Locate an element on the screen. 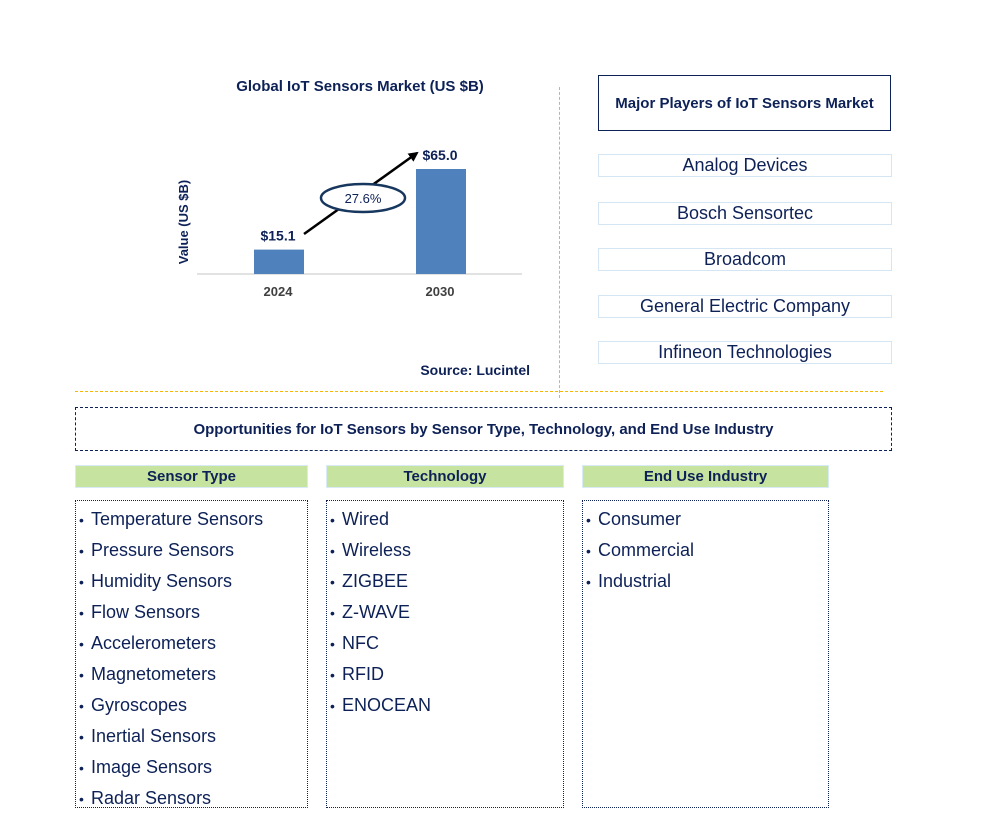  list-item: • Inertial Sensors is located at coordinates (191, 736).